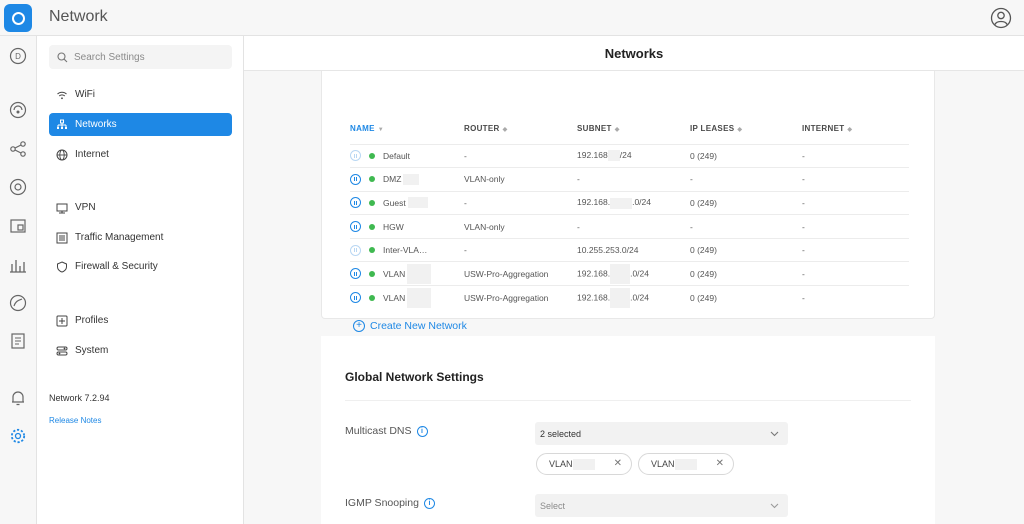  What do you see at coordinates (1001, 18) in the screenshot?
I see `user-account-icon` at bounding box center [1001, 18].